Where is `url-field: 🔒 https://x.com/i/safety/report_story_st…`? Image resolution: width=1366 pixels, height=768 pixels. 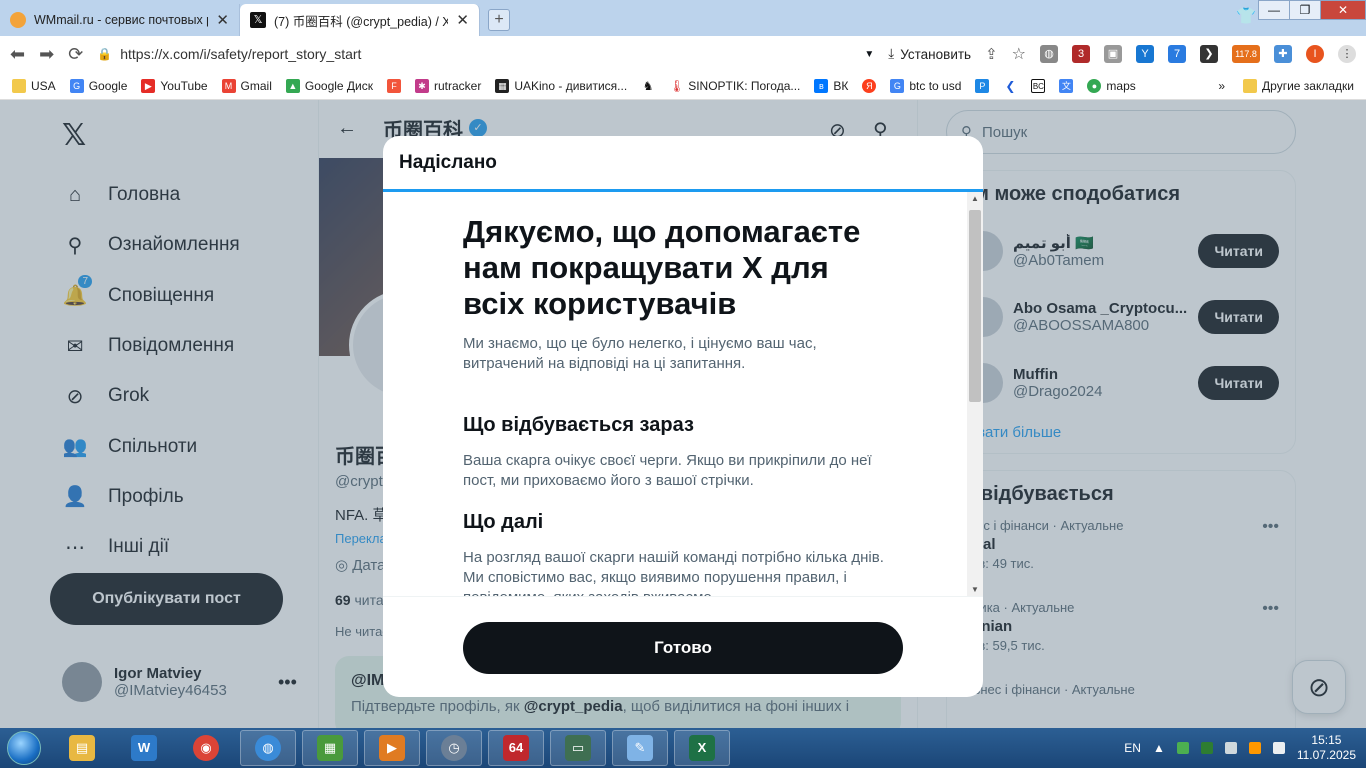 url-field: 🔒 https://x.com/i/safety/report_story_st… is located at coordinates (473, 54).